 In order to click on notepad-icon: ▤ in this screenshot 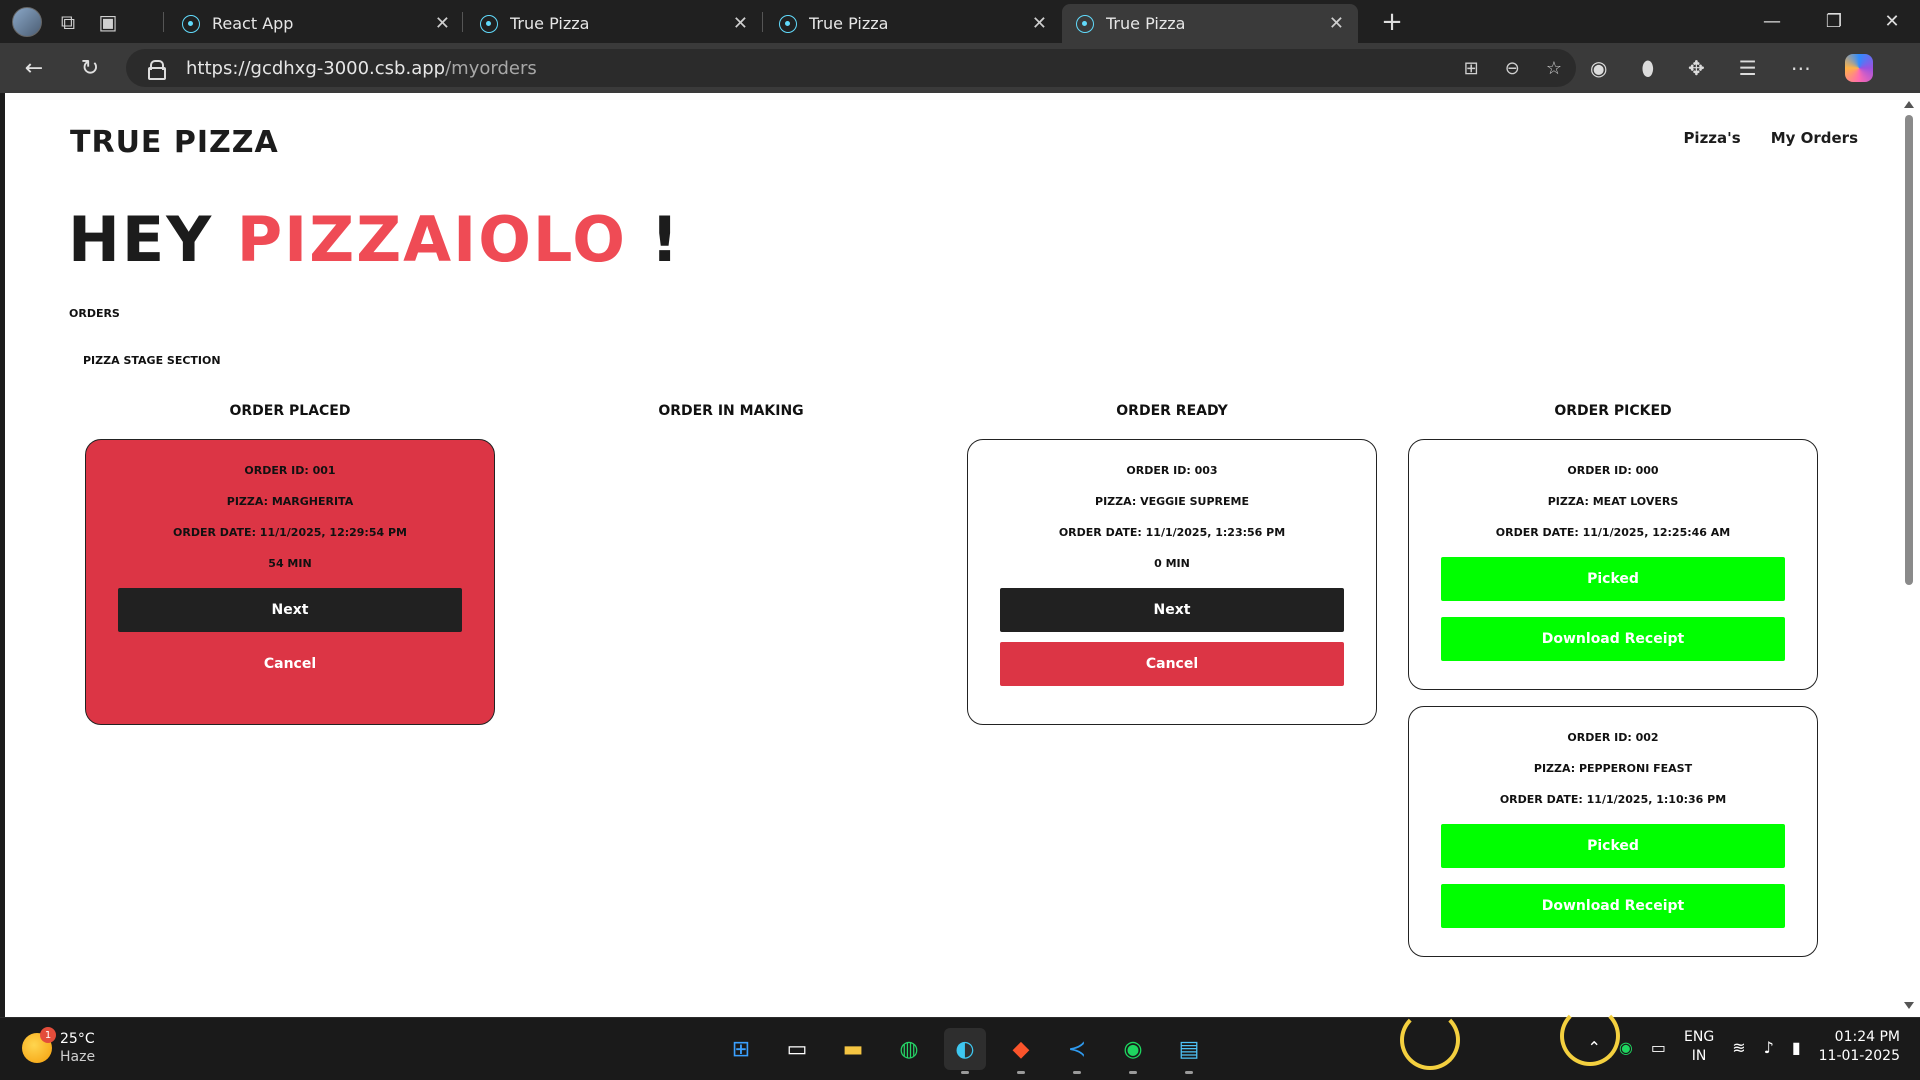, I will do `click(1189, 1051)`.